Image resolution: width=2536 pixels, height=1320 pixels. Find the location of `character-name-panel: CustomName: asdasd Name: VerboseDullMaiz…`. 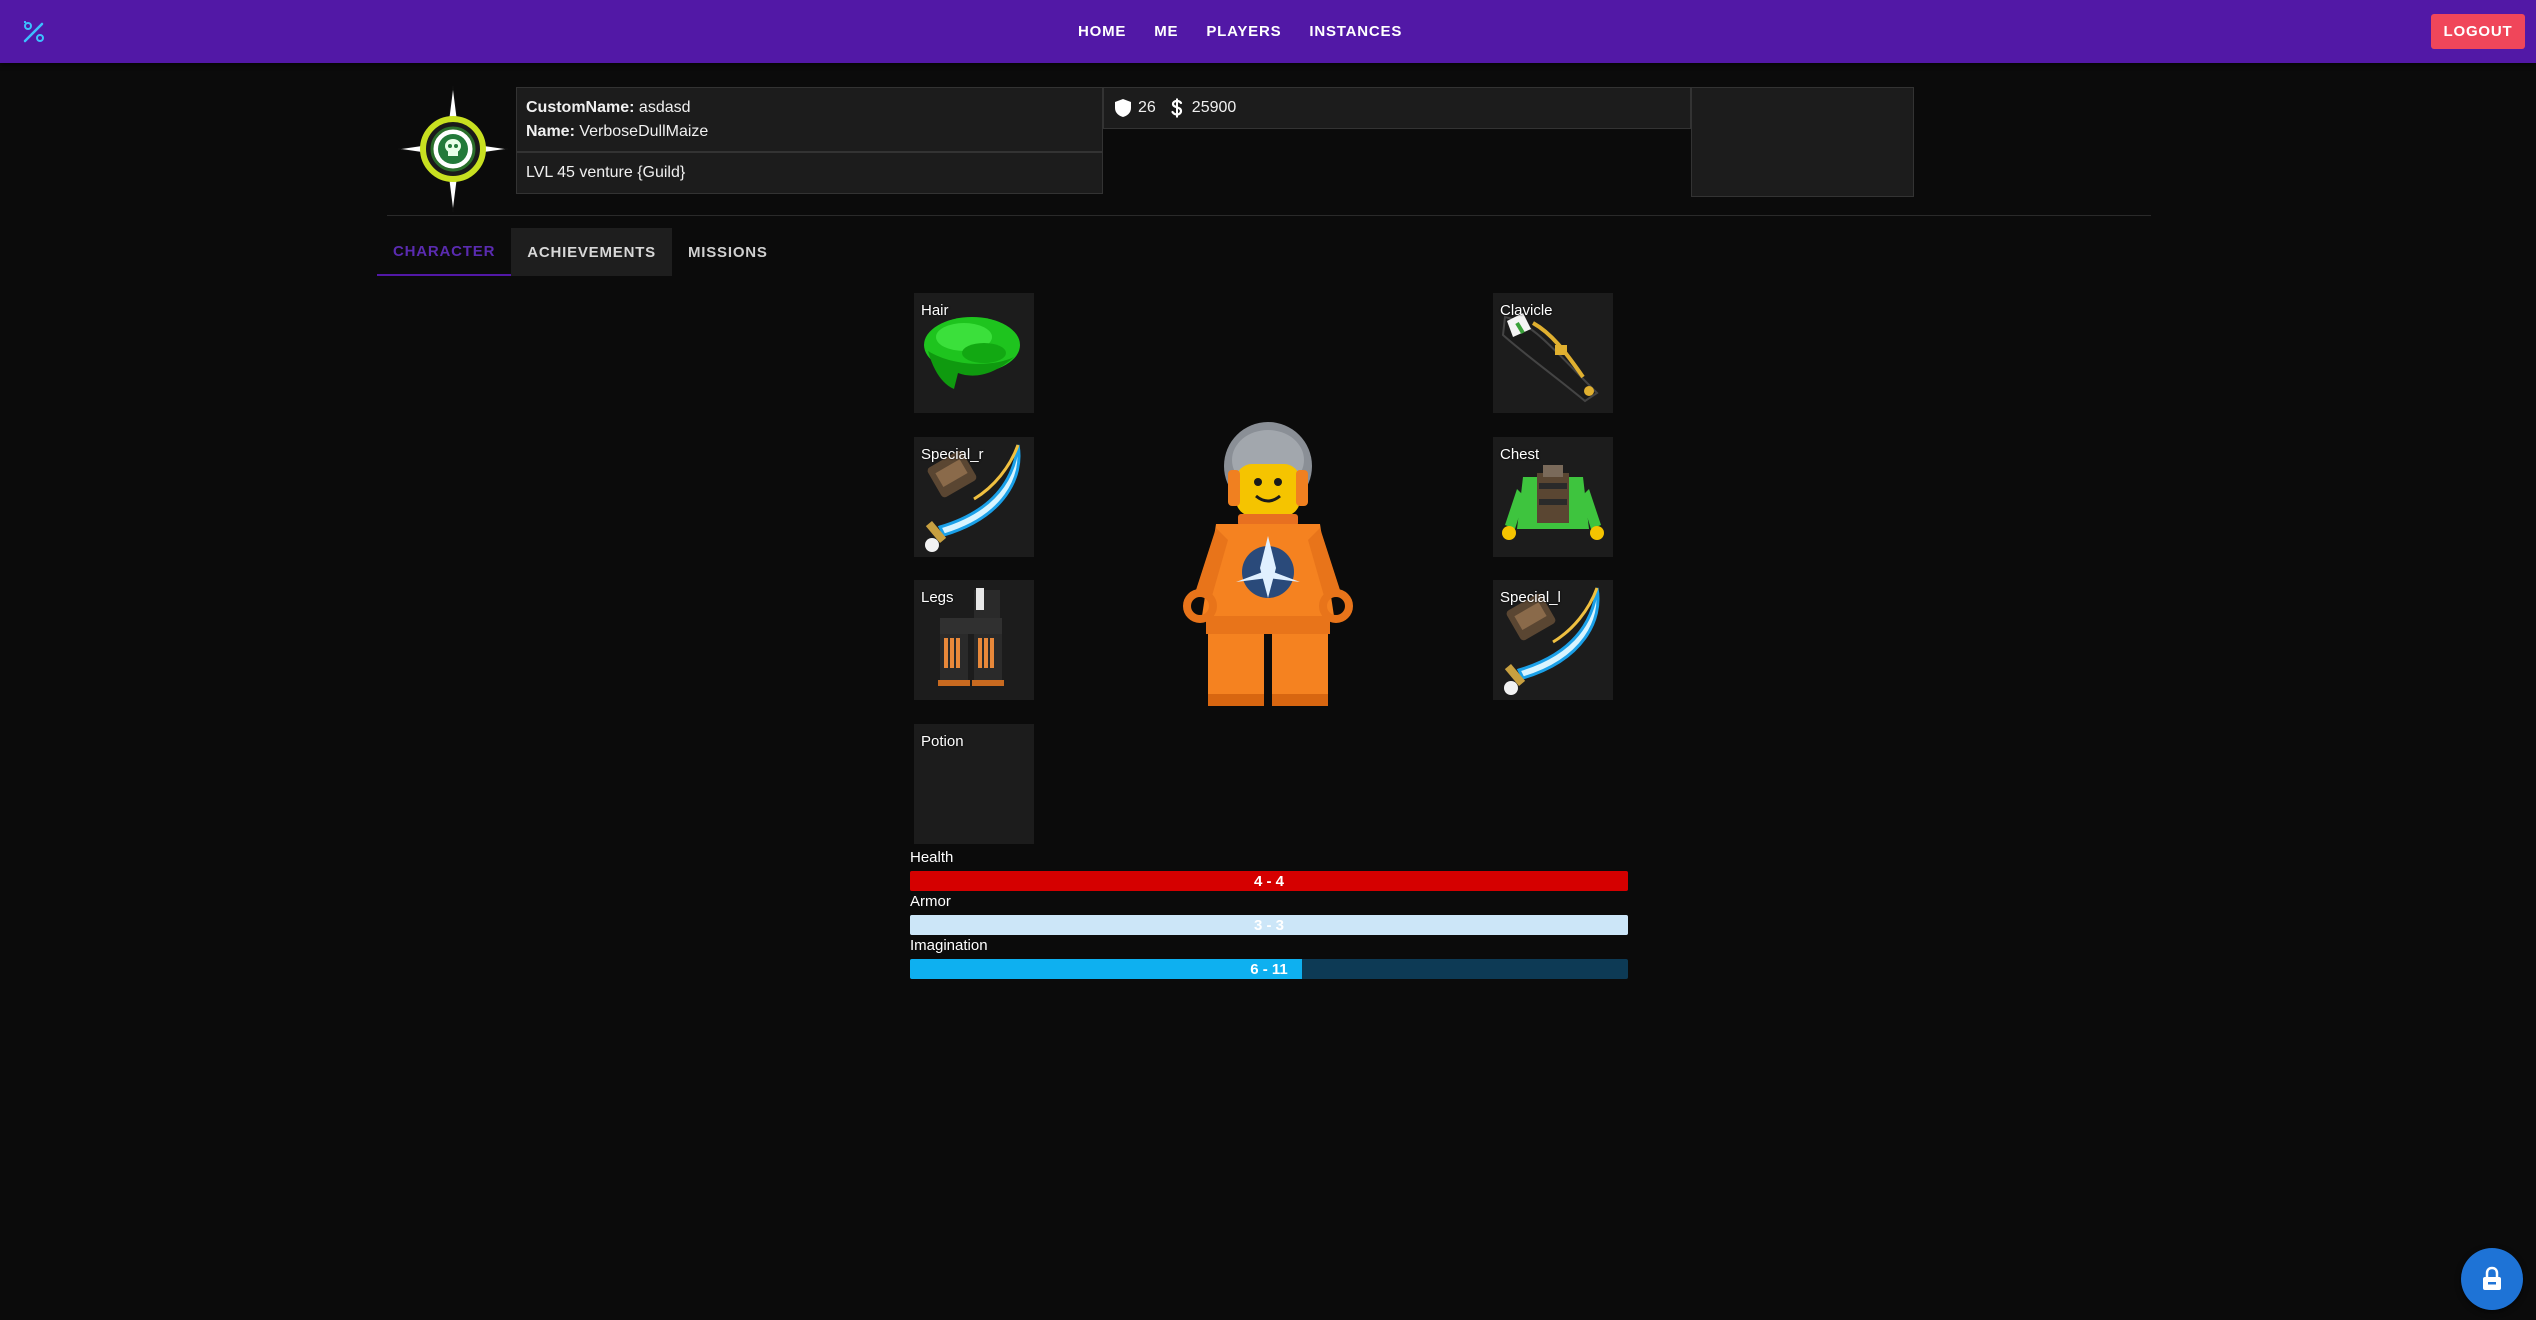

character-name-panel: CustomName: asdasd Name: VerboseDullMaiz… is located at coordinates (809, 119).